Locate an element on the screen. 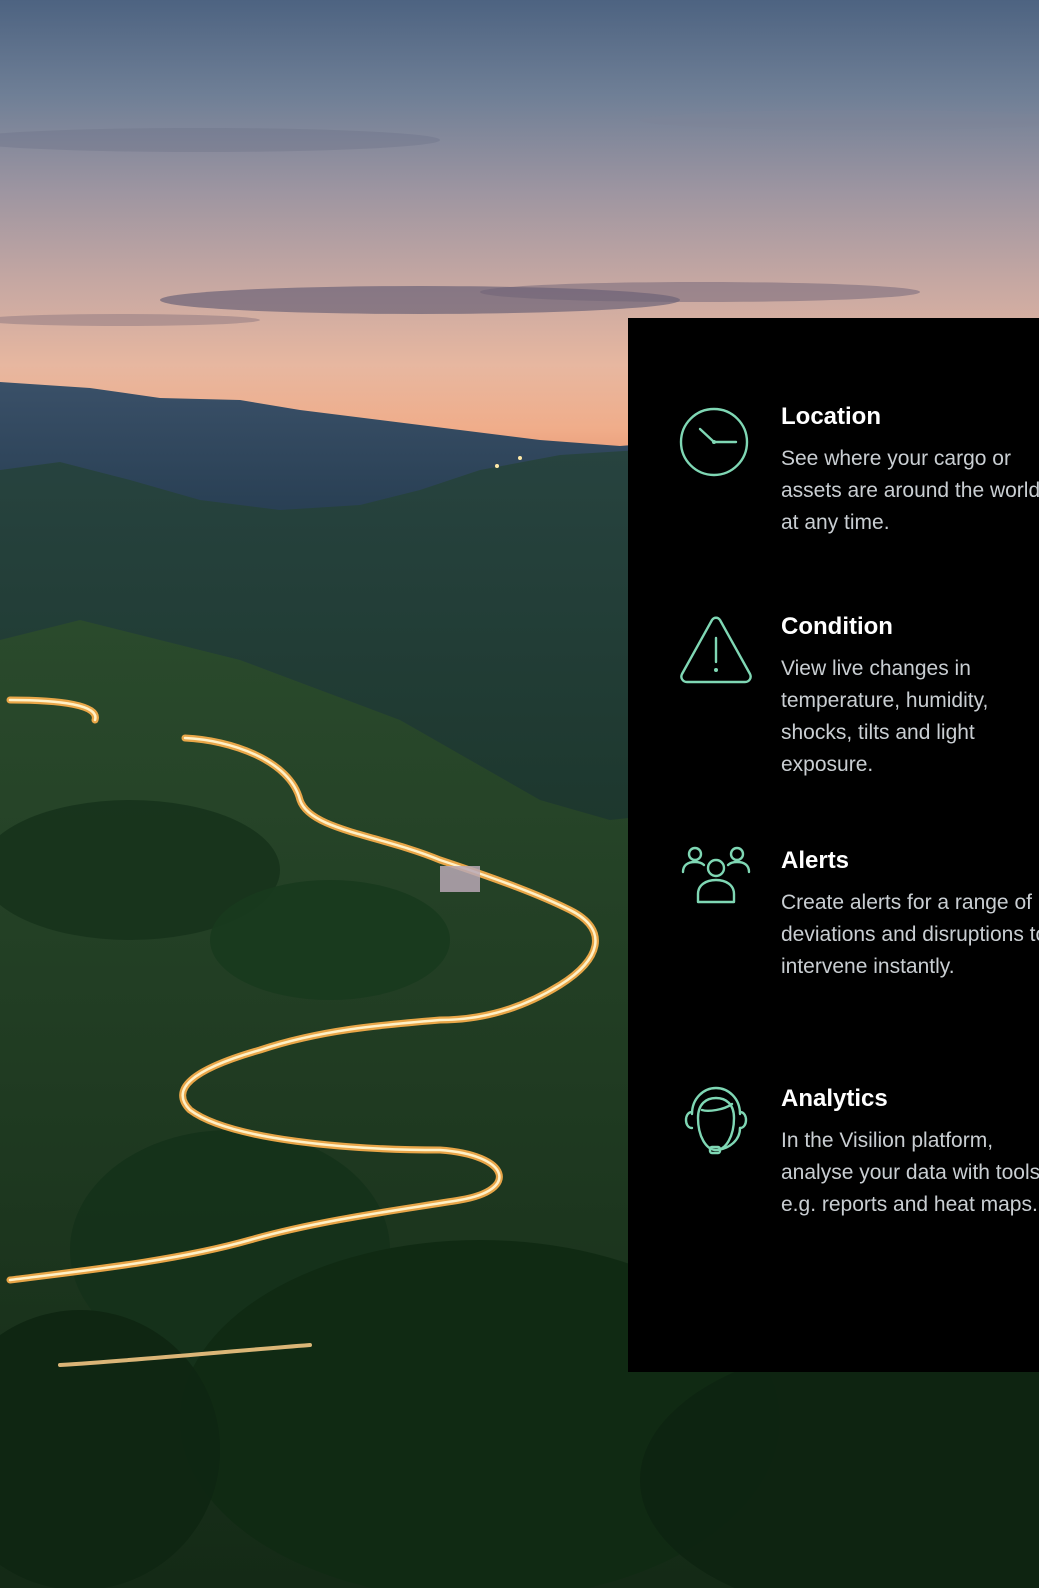  people-group-icon is located at coordinates (716, 884).